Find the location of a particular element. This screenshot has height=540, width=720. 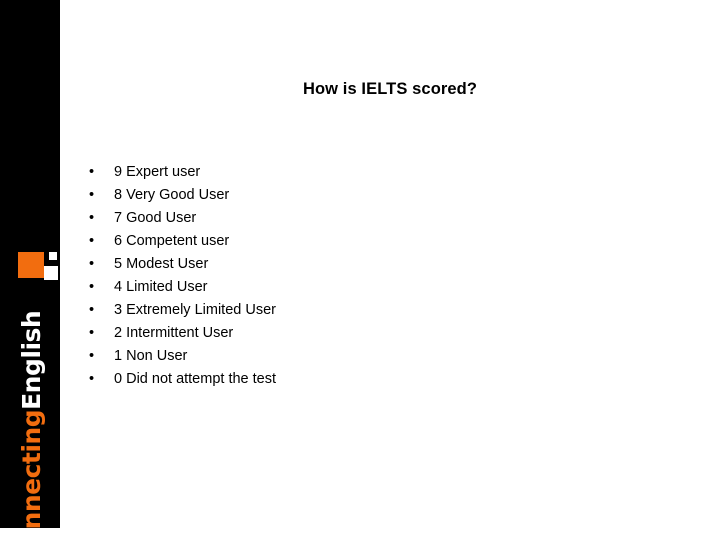

list-item-label: 7 Good User is located at coordinates (155, 218).